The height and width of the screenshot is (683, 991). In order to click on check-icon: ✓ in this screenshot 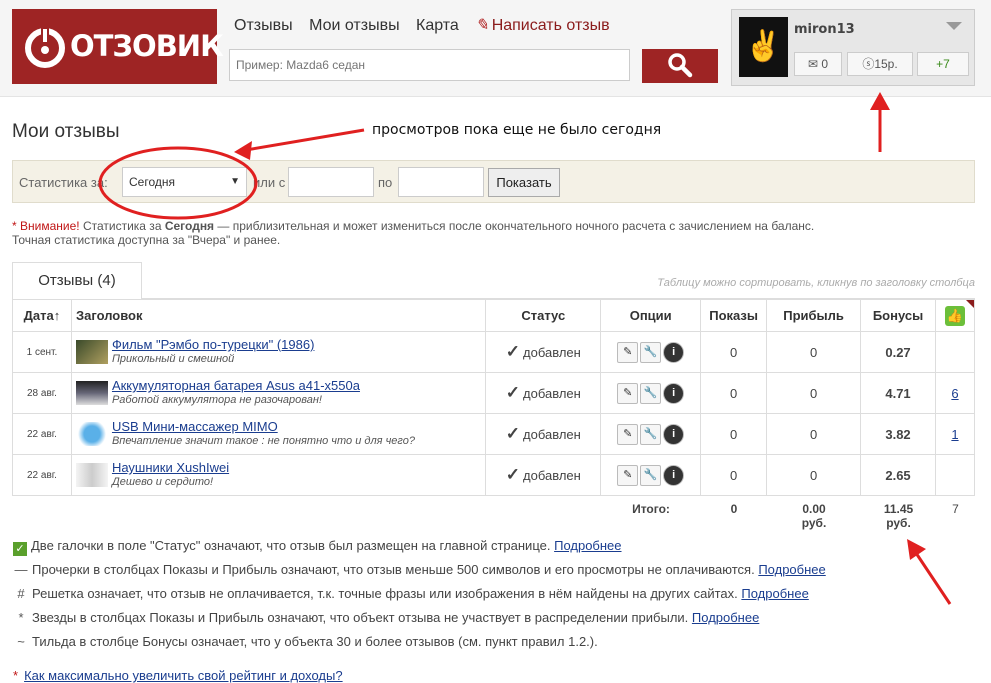, I will do `click(513, 474)`.